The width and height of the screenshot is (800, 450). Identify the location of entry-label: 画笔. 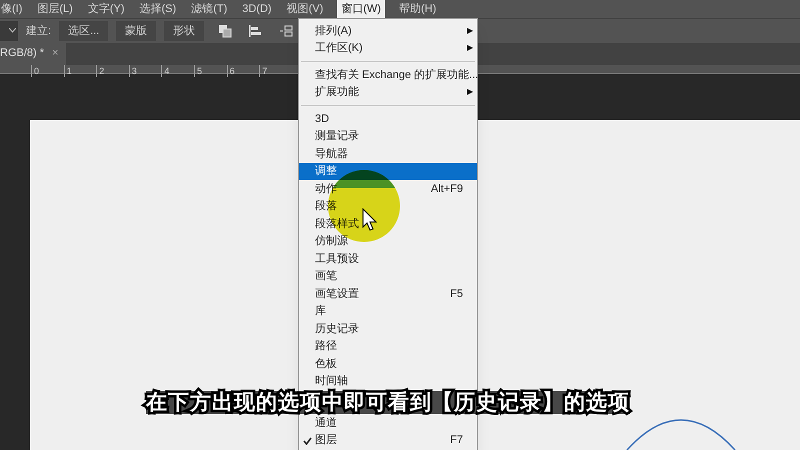
(326, 276).